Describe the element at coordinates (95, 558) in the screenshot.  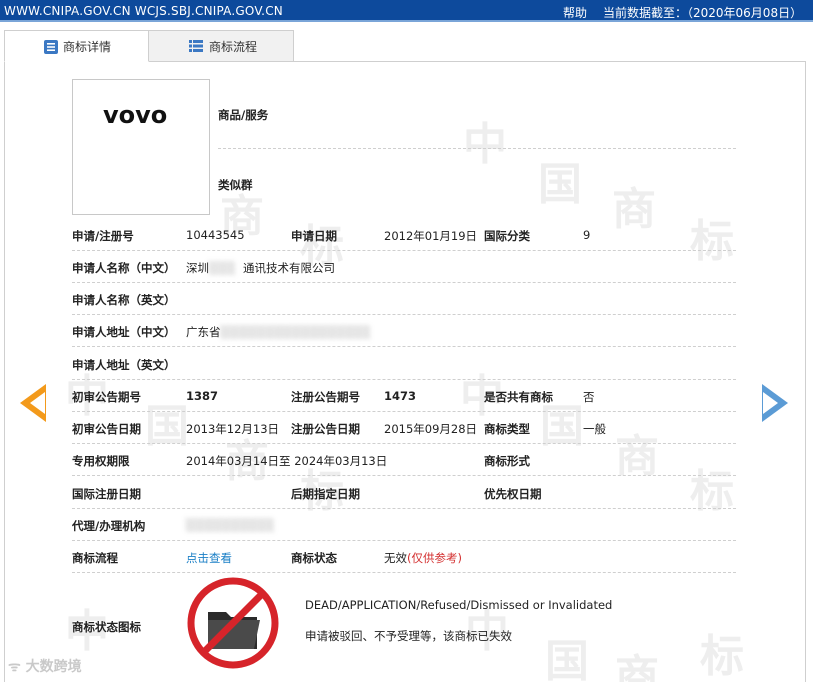
I see `process-label: 商标流程` at that location.